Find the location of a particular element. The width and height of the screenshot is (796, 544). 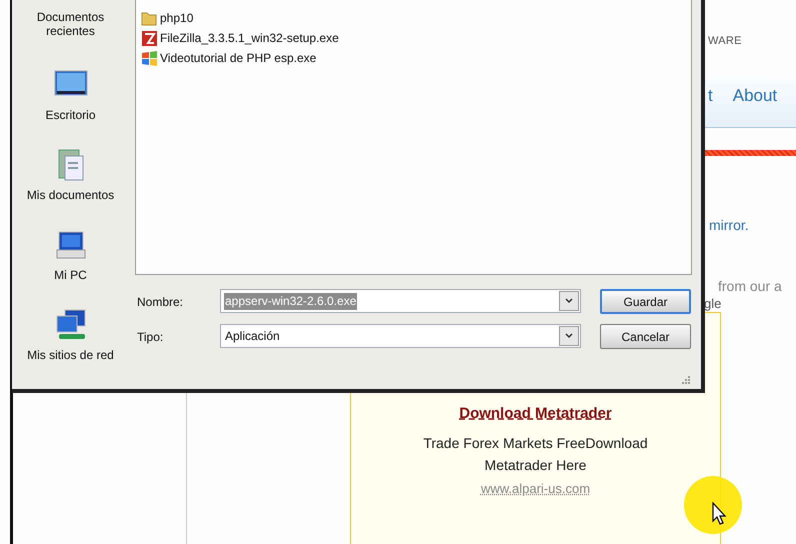

places-item: Mis documentos is located at coordinates (70, 195).